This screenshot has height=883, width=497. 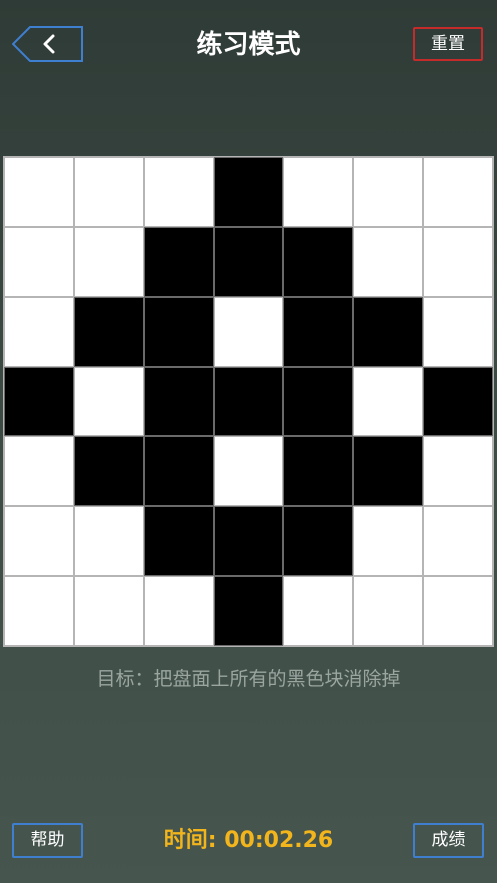 I want to click on chevron-left-icon, so click(x=47, y=44).